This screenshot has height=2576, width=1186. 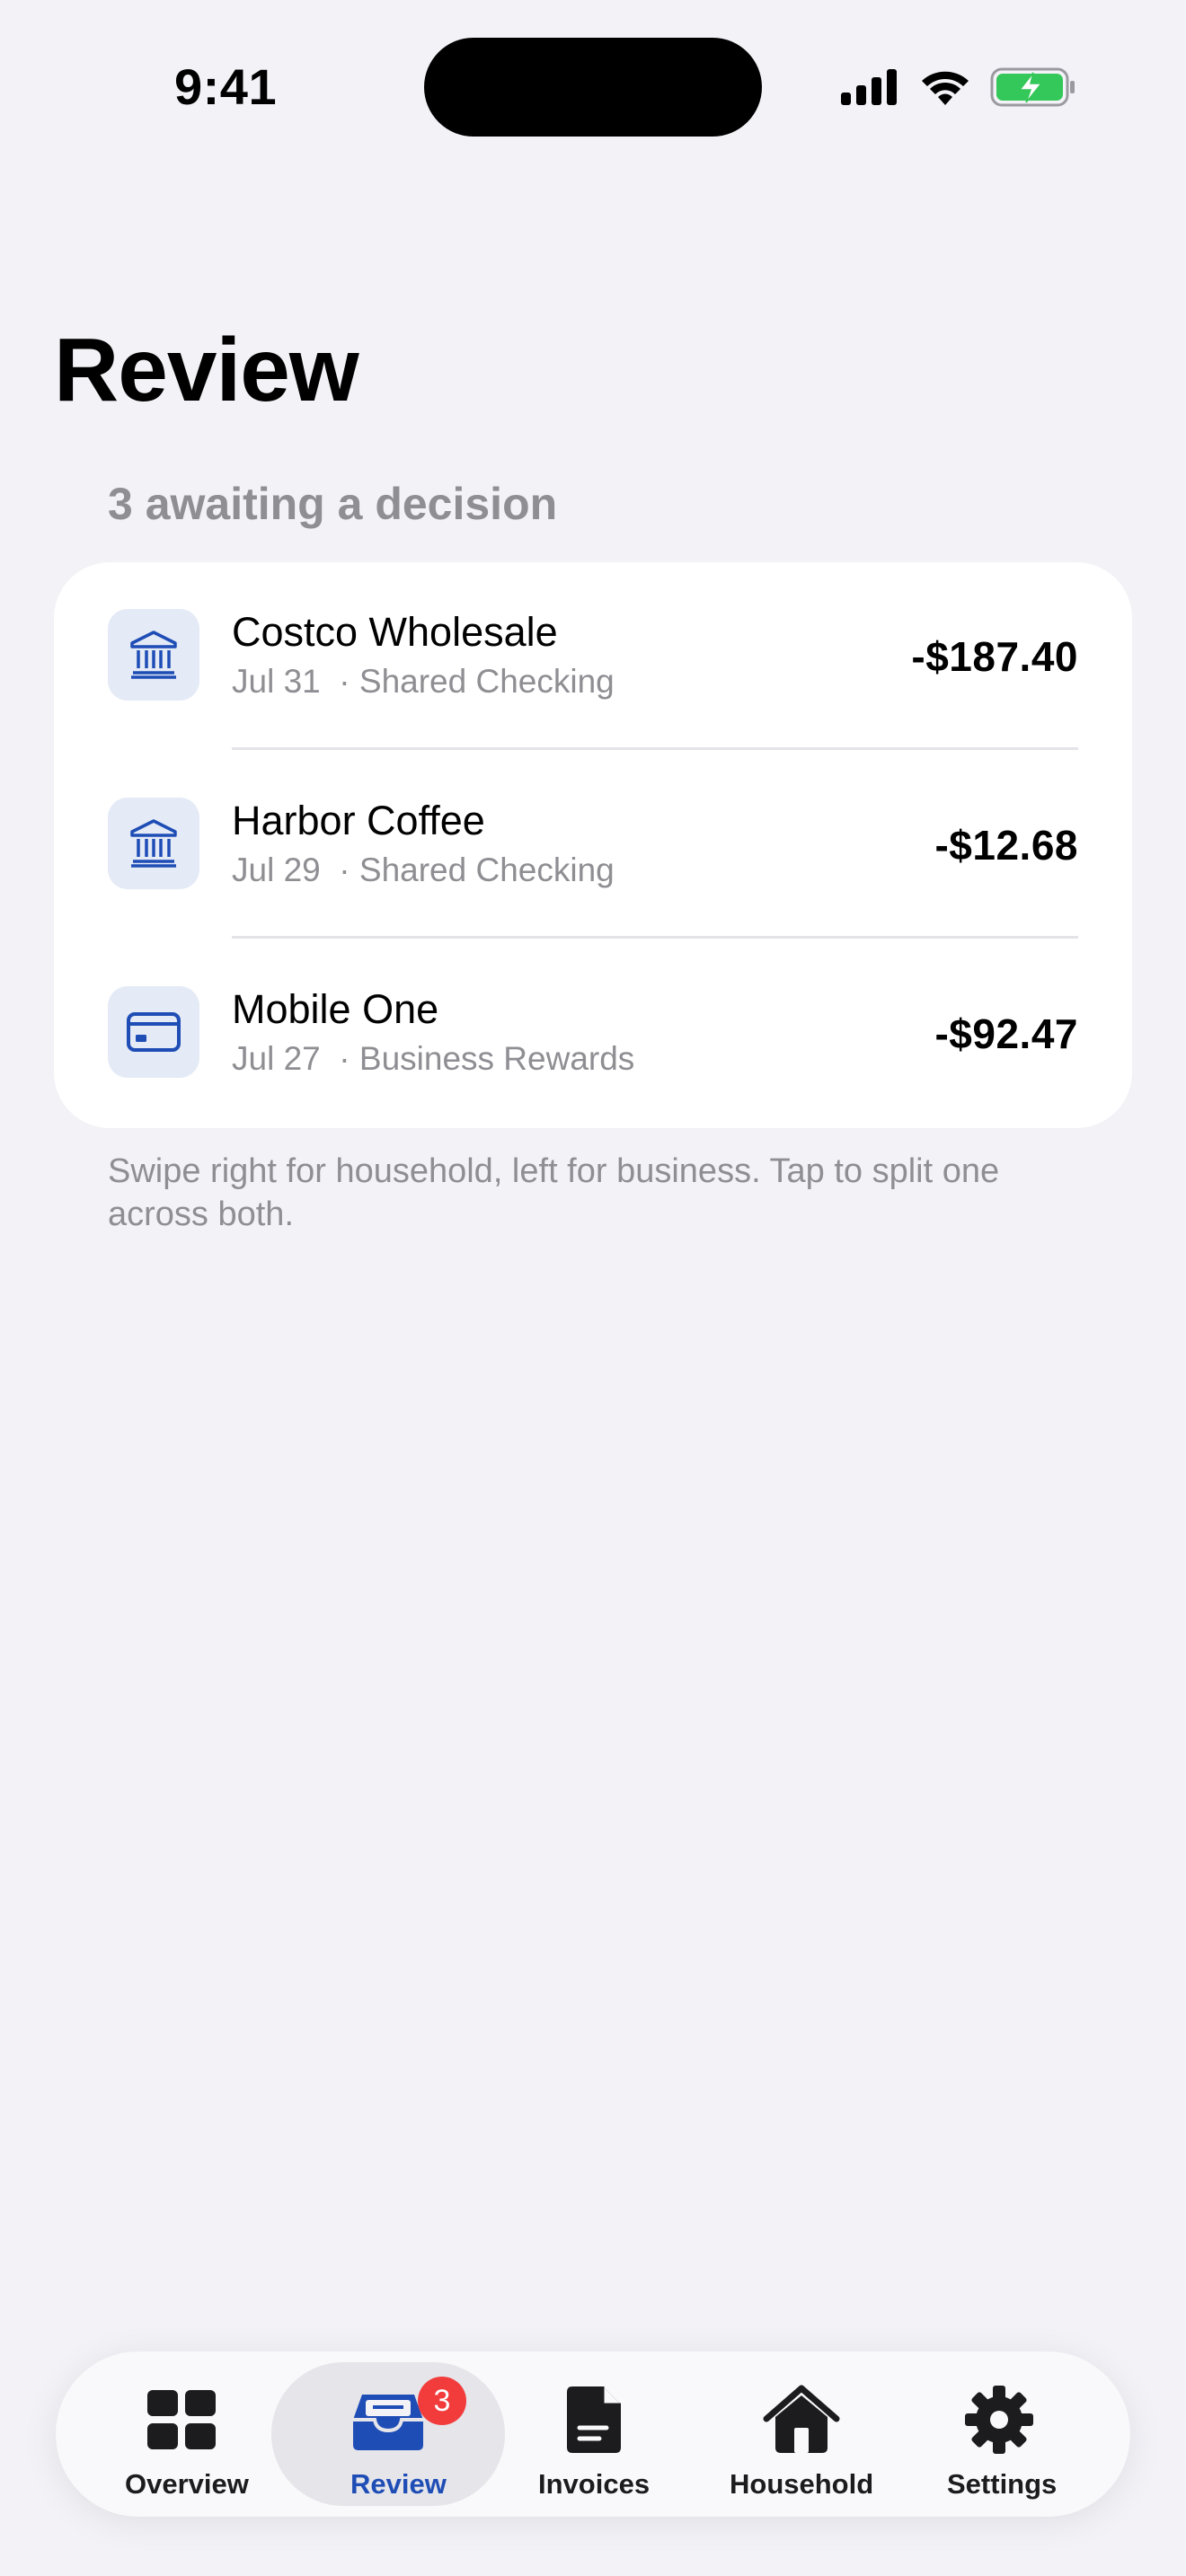 What do you see at coordinates (999, 2420) in the screenshot?
I see `gear-icon` at bounding box center [999, 2420].